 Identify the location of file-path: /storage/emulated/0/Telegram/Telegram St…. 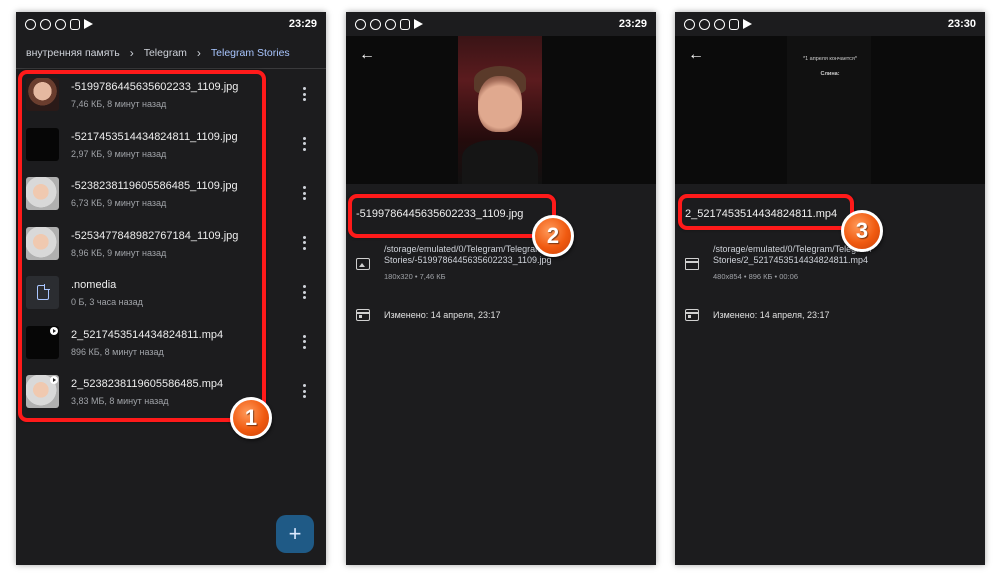
(792, 254).